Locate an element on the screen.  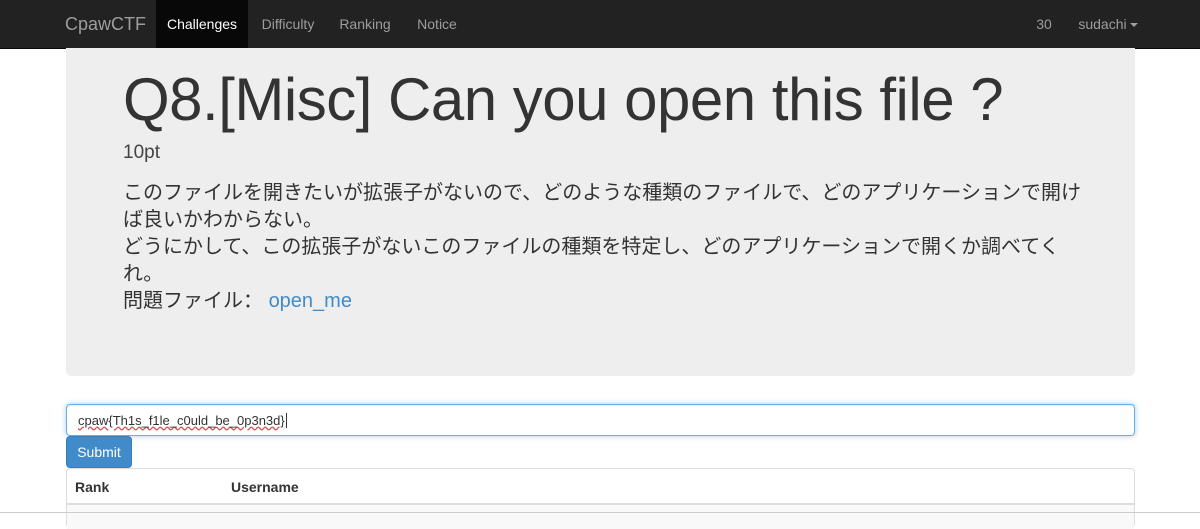
nav-difficulty: Difficulty is located at coordinates (288, 24).